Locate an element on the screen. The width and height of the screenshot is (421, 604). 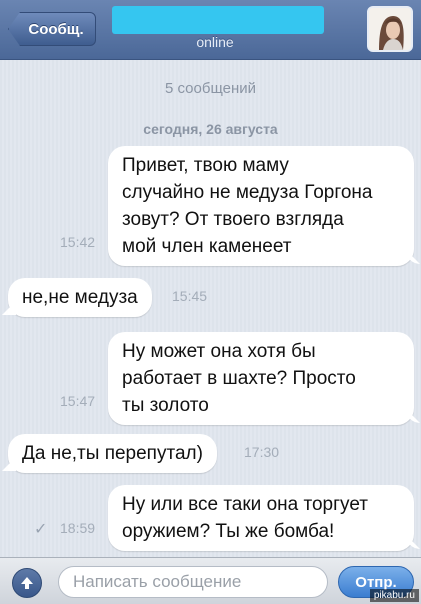
message-line: не,не медуза is located at coordinates (80, 297).